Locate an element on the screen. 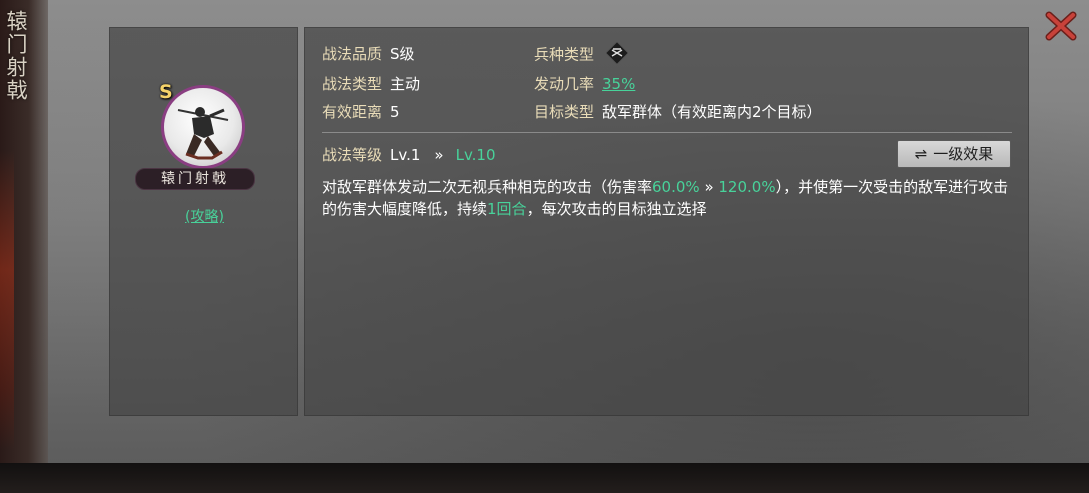 The image size is (1089, 493). level-from: Lv.1 is located at coordinates (405, 155).